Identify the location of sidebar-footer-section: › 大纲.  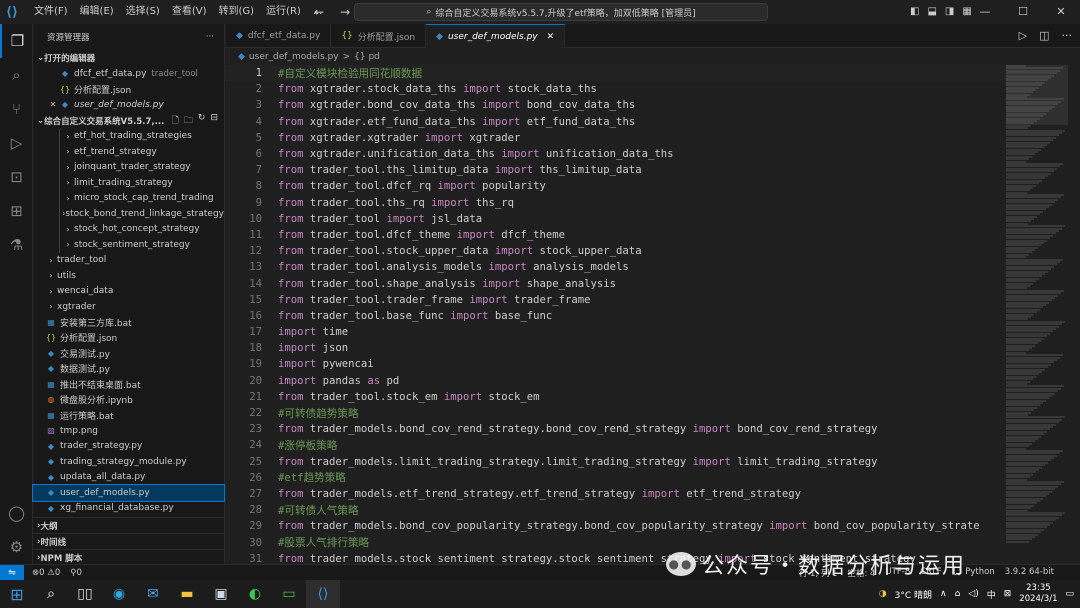
(129, 525).